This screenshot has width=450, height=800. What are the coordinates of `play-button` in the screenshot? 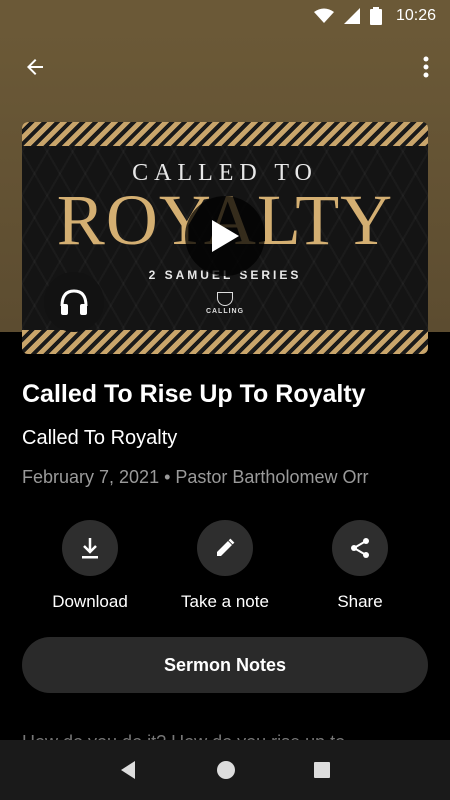 It's located at (225, 236).